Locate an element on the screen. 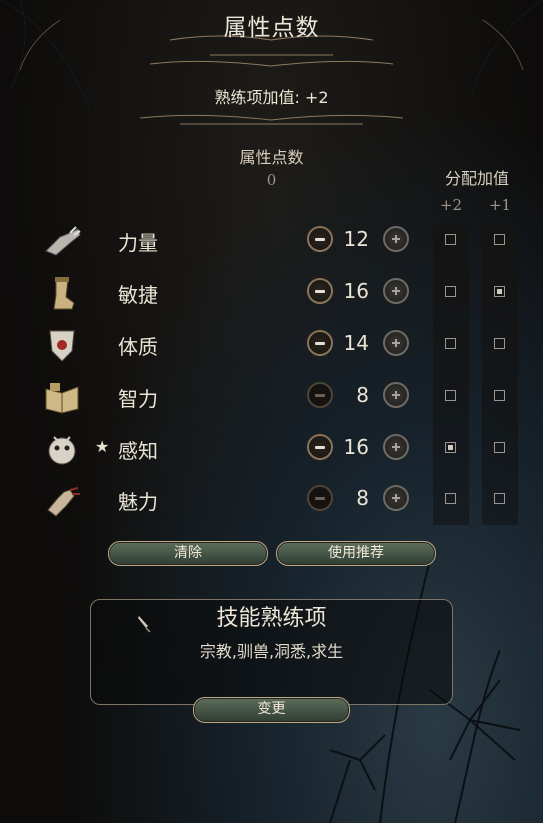 This screenshot has width=543, height=823. proficiency-bonus-label: 熟练项加值: +2 is located at coordinates (271, 97).